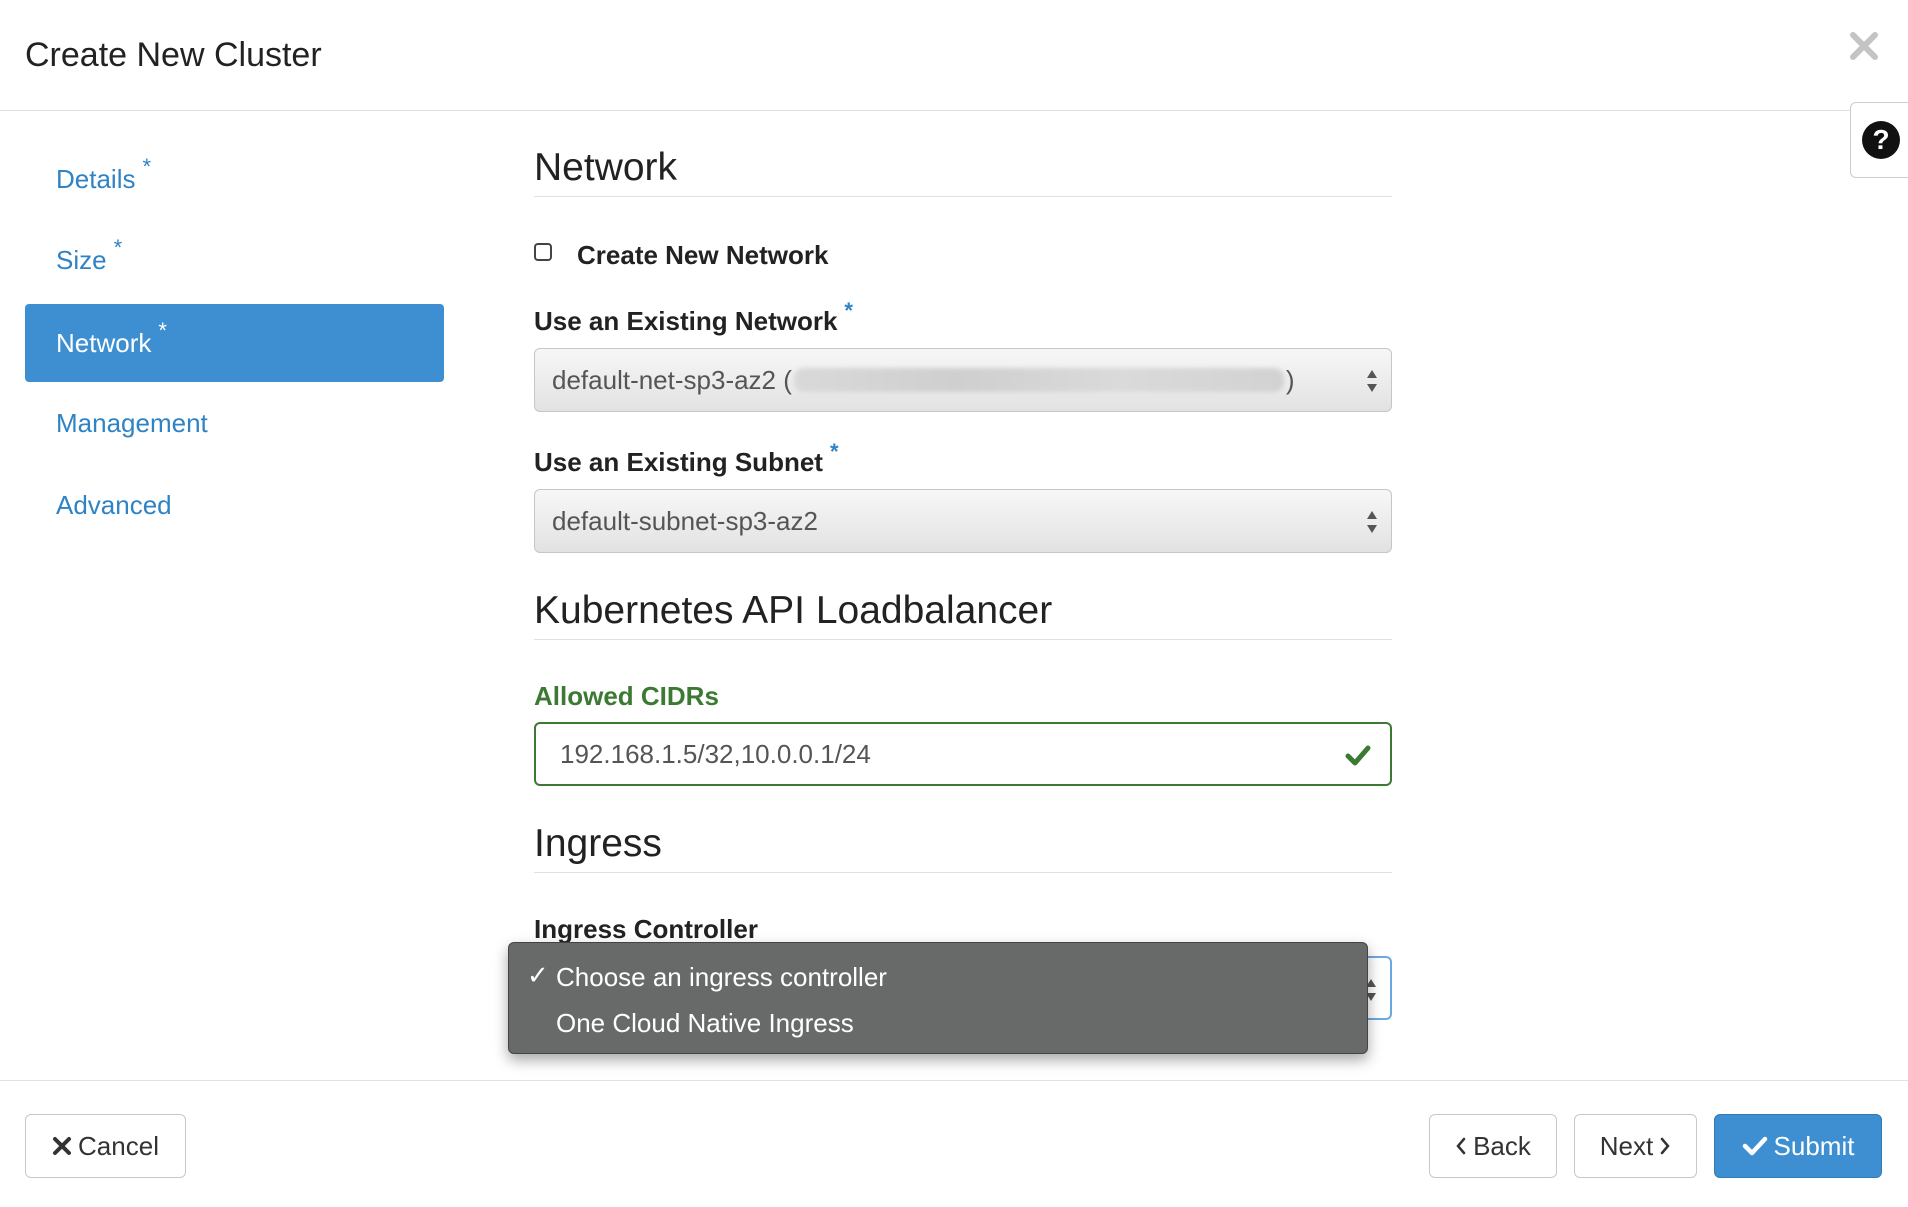  Describe the element at coordinates (1626, 1145) in the screenshot. I see `next-label: Next` at that location.